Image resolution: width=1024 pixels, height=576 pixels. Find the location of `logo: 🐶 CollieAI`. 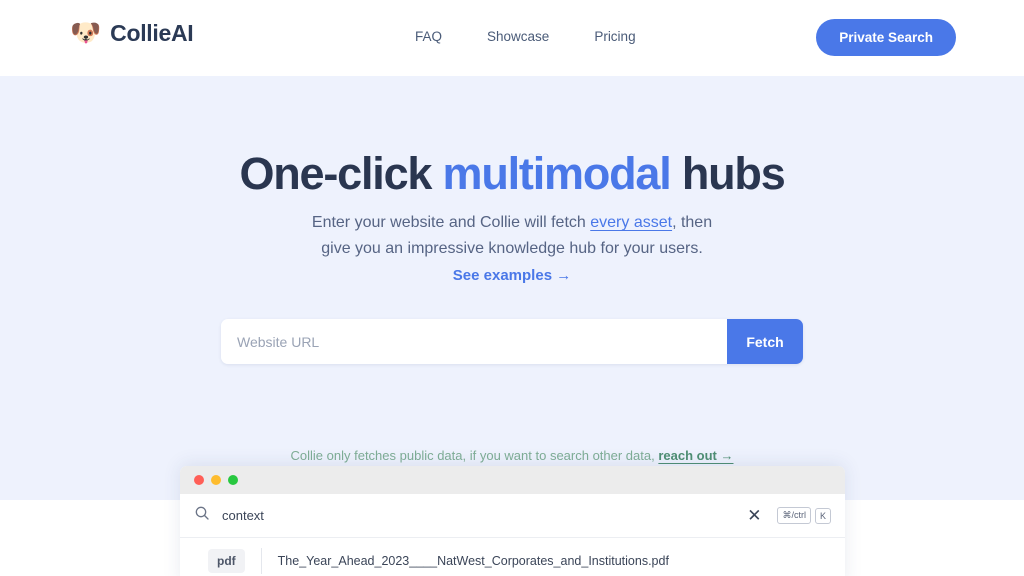

logo: 🐶 CollieAI is located at coordinates (132, 33).